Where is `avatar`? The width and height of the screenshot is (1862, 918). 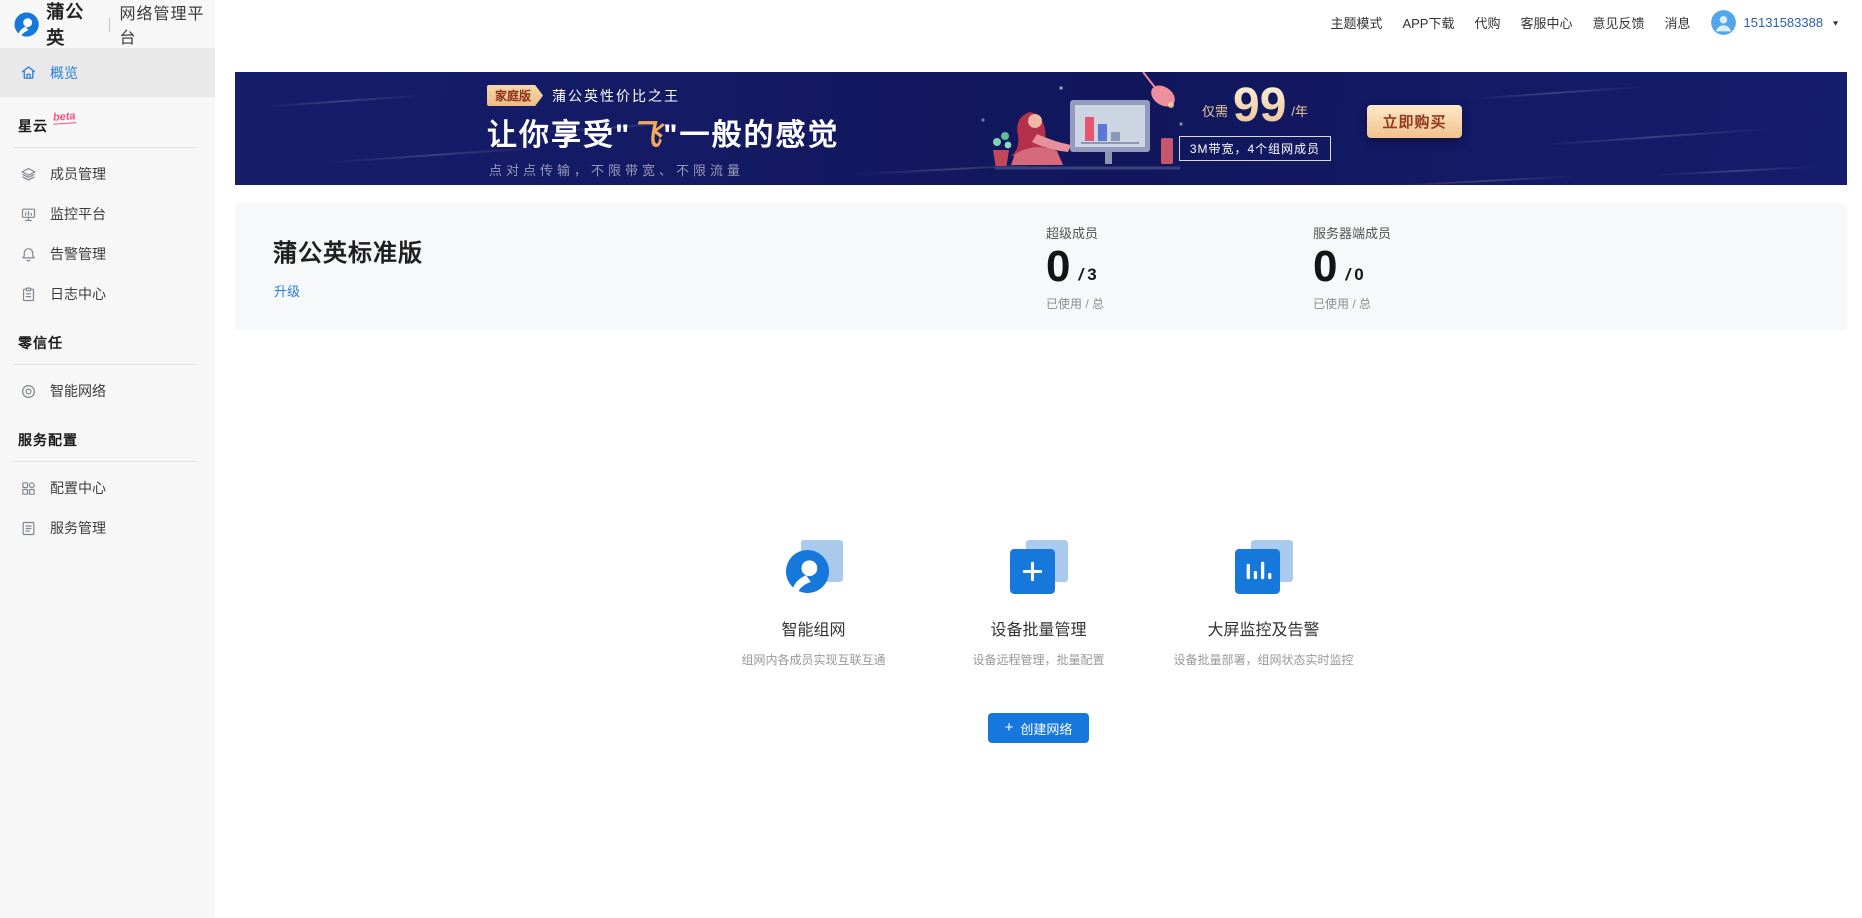 avatar is located at coordinates (1723, 22).